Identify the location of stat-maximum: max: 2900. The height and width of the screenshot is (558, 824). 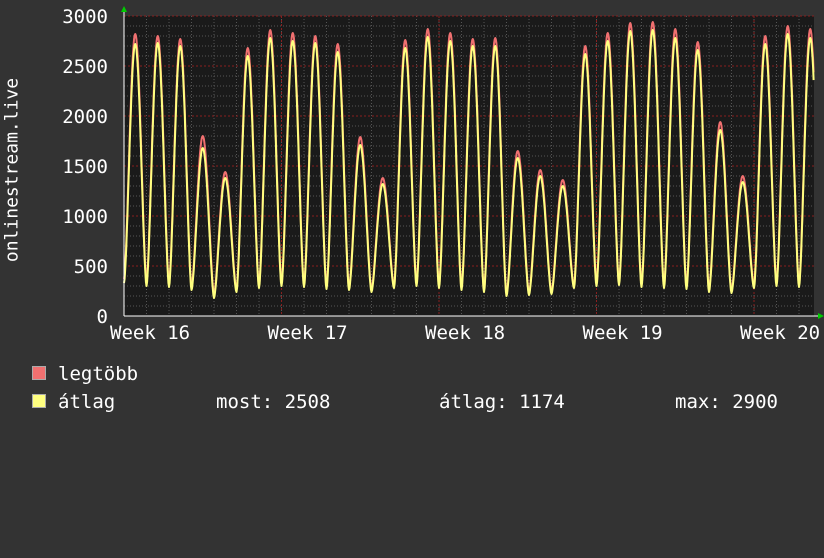
(726, 402).